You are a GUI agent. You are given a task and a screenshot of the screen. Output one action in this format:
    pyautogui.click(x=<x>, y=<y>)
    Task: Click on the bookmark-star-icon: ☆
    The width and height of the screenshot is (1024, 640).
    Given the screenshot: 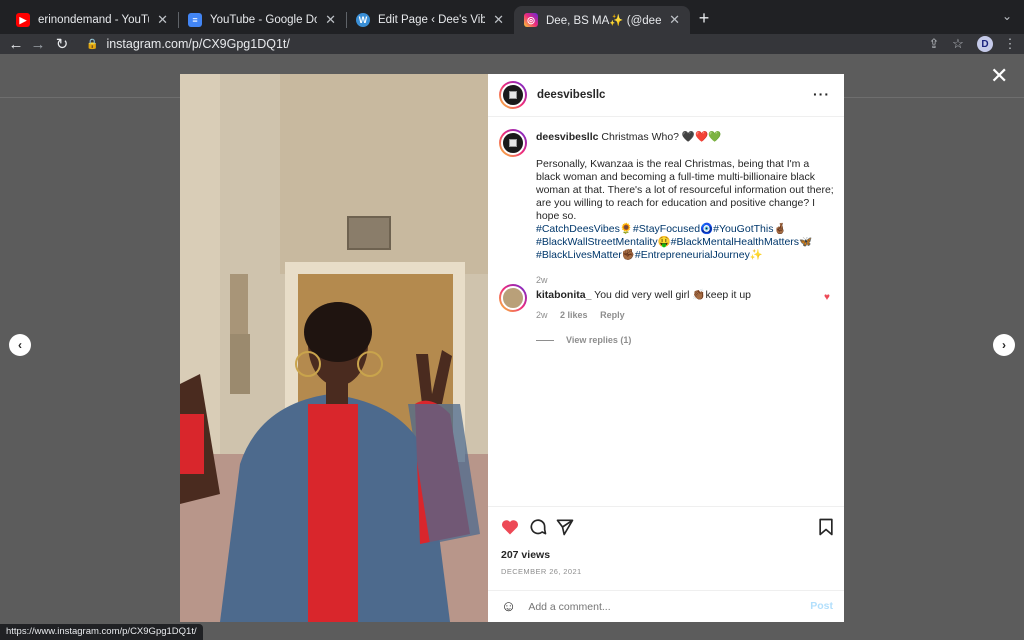 What is the action you would take?
    pyautogui.click(x=958, y=44)
    